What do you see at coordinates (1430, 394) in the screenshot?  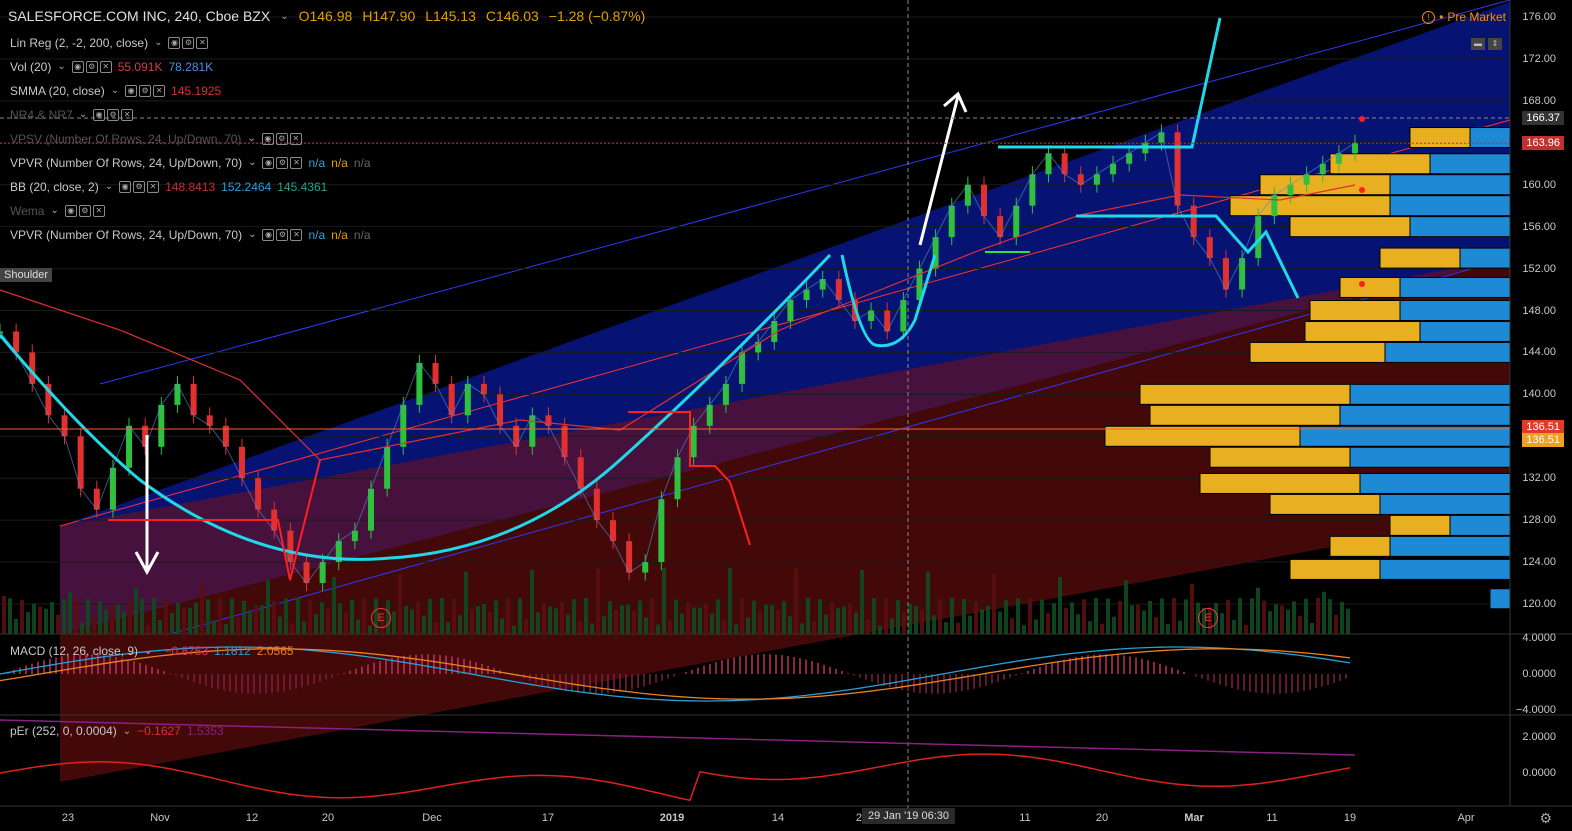 I see `volume-profile-up-bar` at bounding box center [1430, 394].